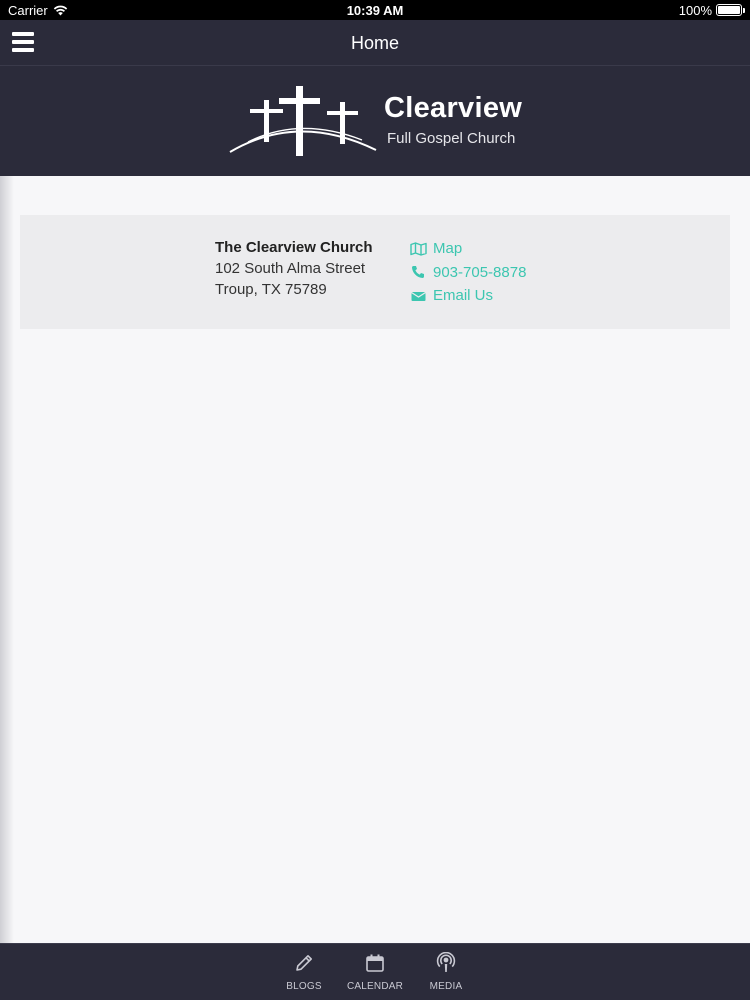  Describe the element at coordinates (294, 247) in the screenshot. I see `church-name: The Clearview Church` at that location.